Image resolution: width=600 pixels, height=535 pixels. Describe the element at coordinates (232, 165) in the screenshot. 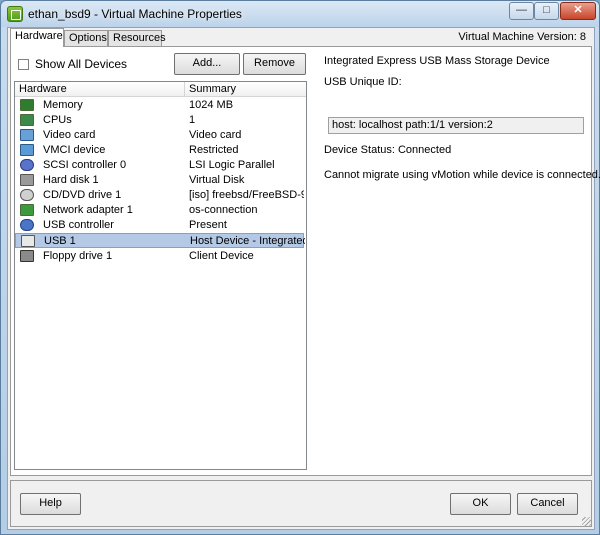

I see `hardware-summary: LSI Logic Parallel` at that location.